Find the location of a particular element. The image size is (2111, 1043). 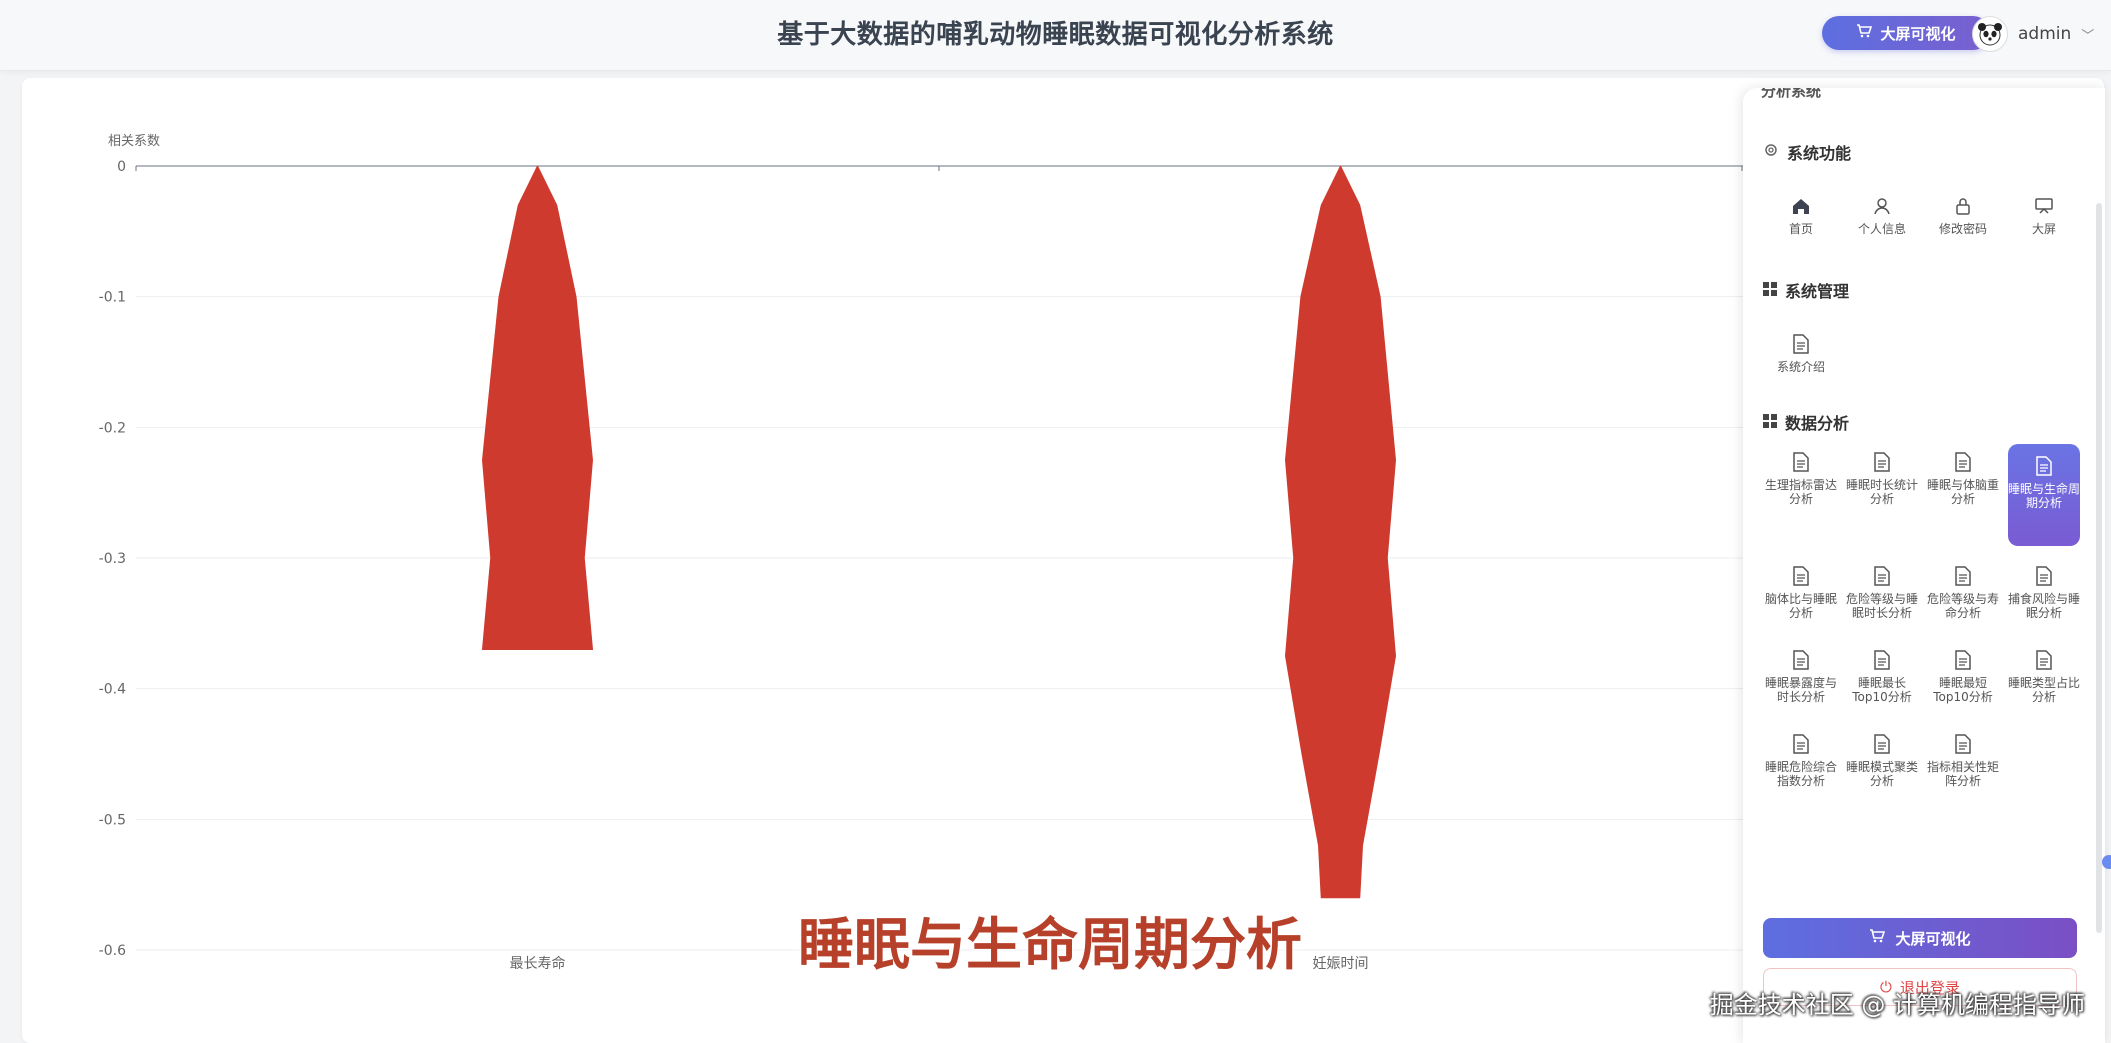

menu-item-analysis: 睡眠危险综合指数分析 is located at coordinates (1801, 762).